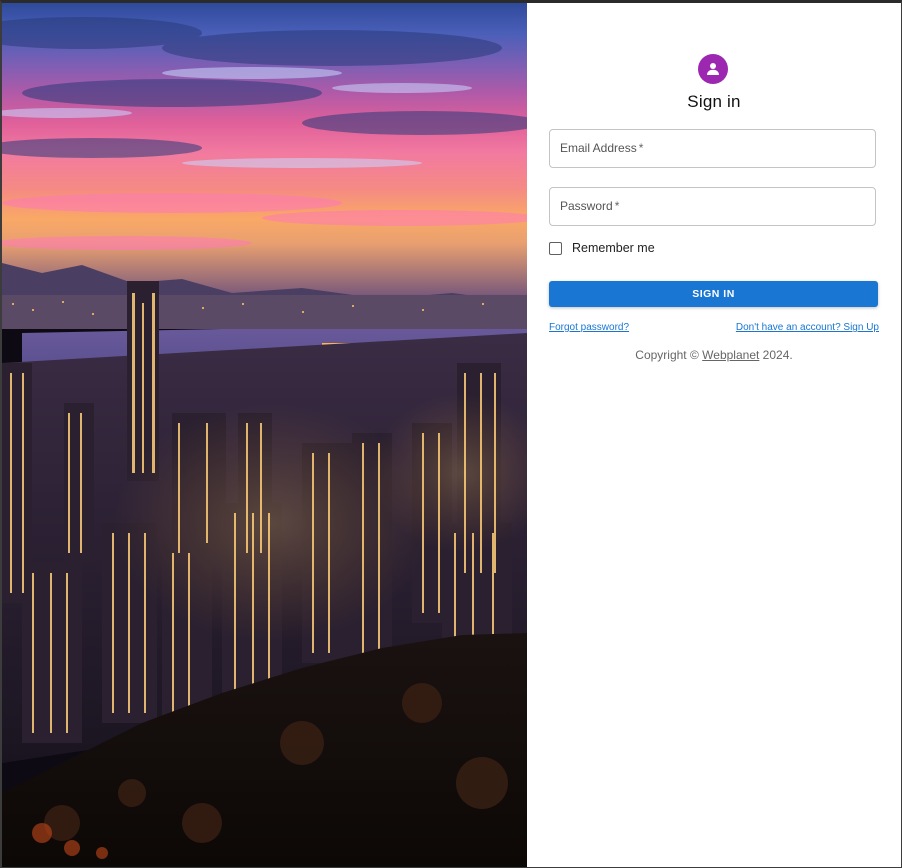 This screenshot has width=902, height=868. Describe the element at coordinates (602, 148) in the screenshot. I see `email-label: Email Address *` at that location.